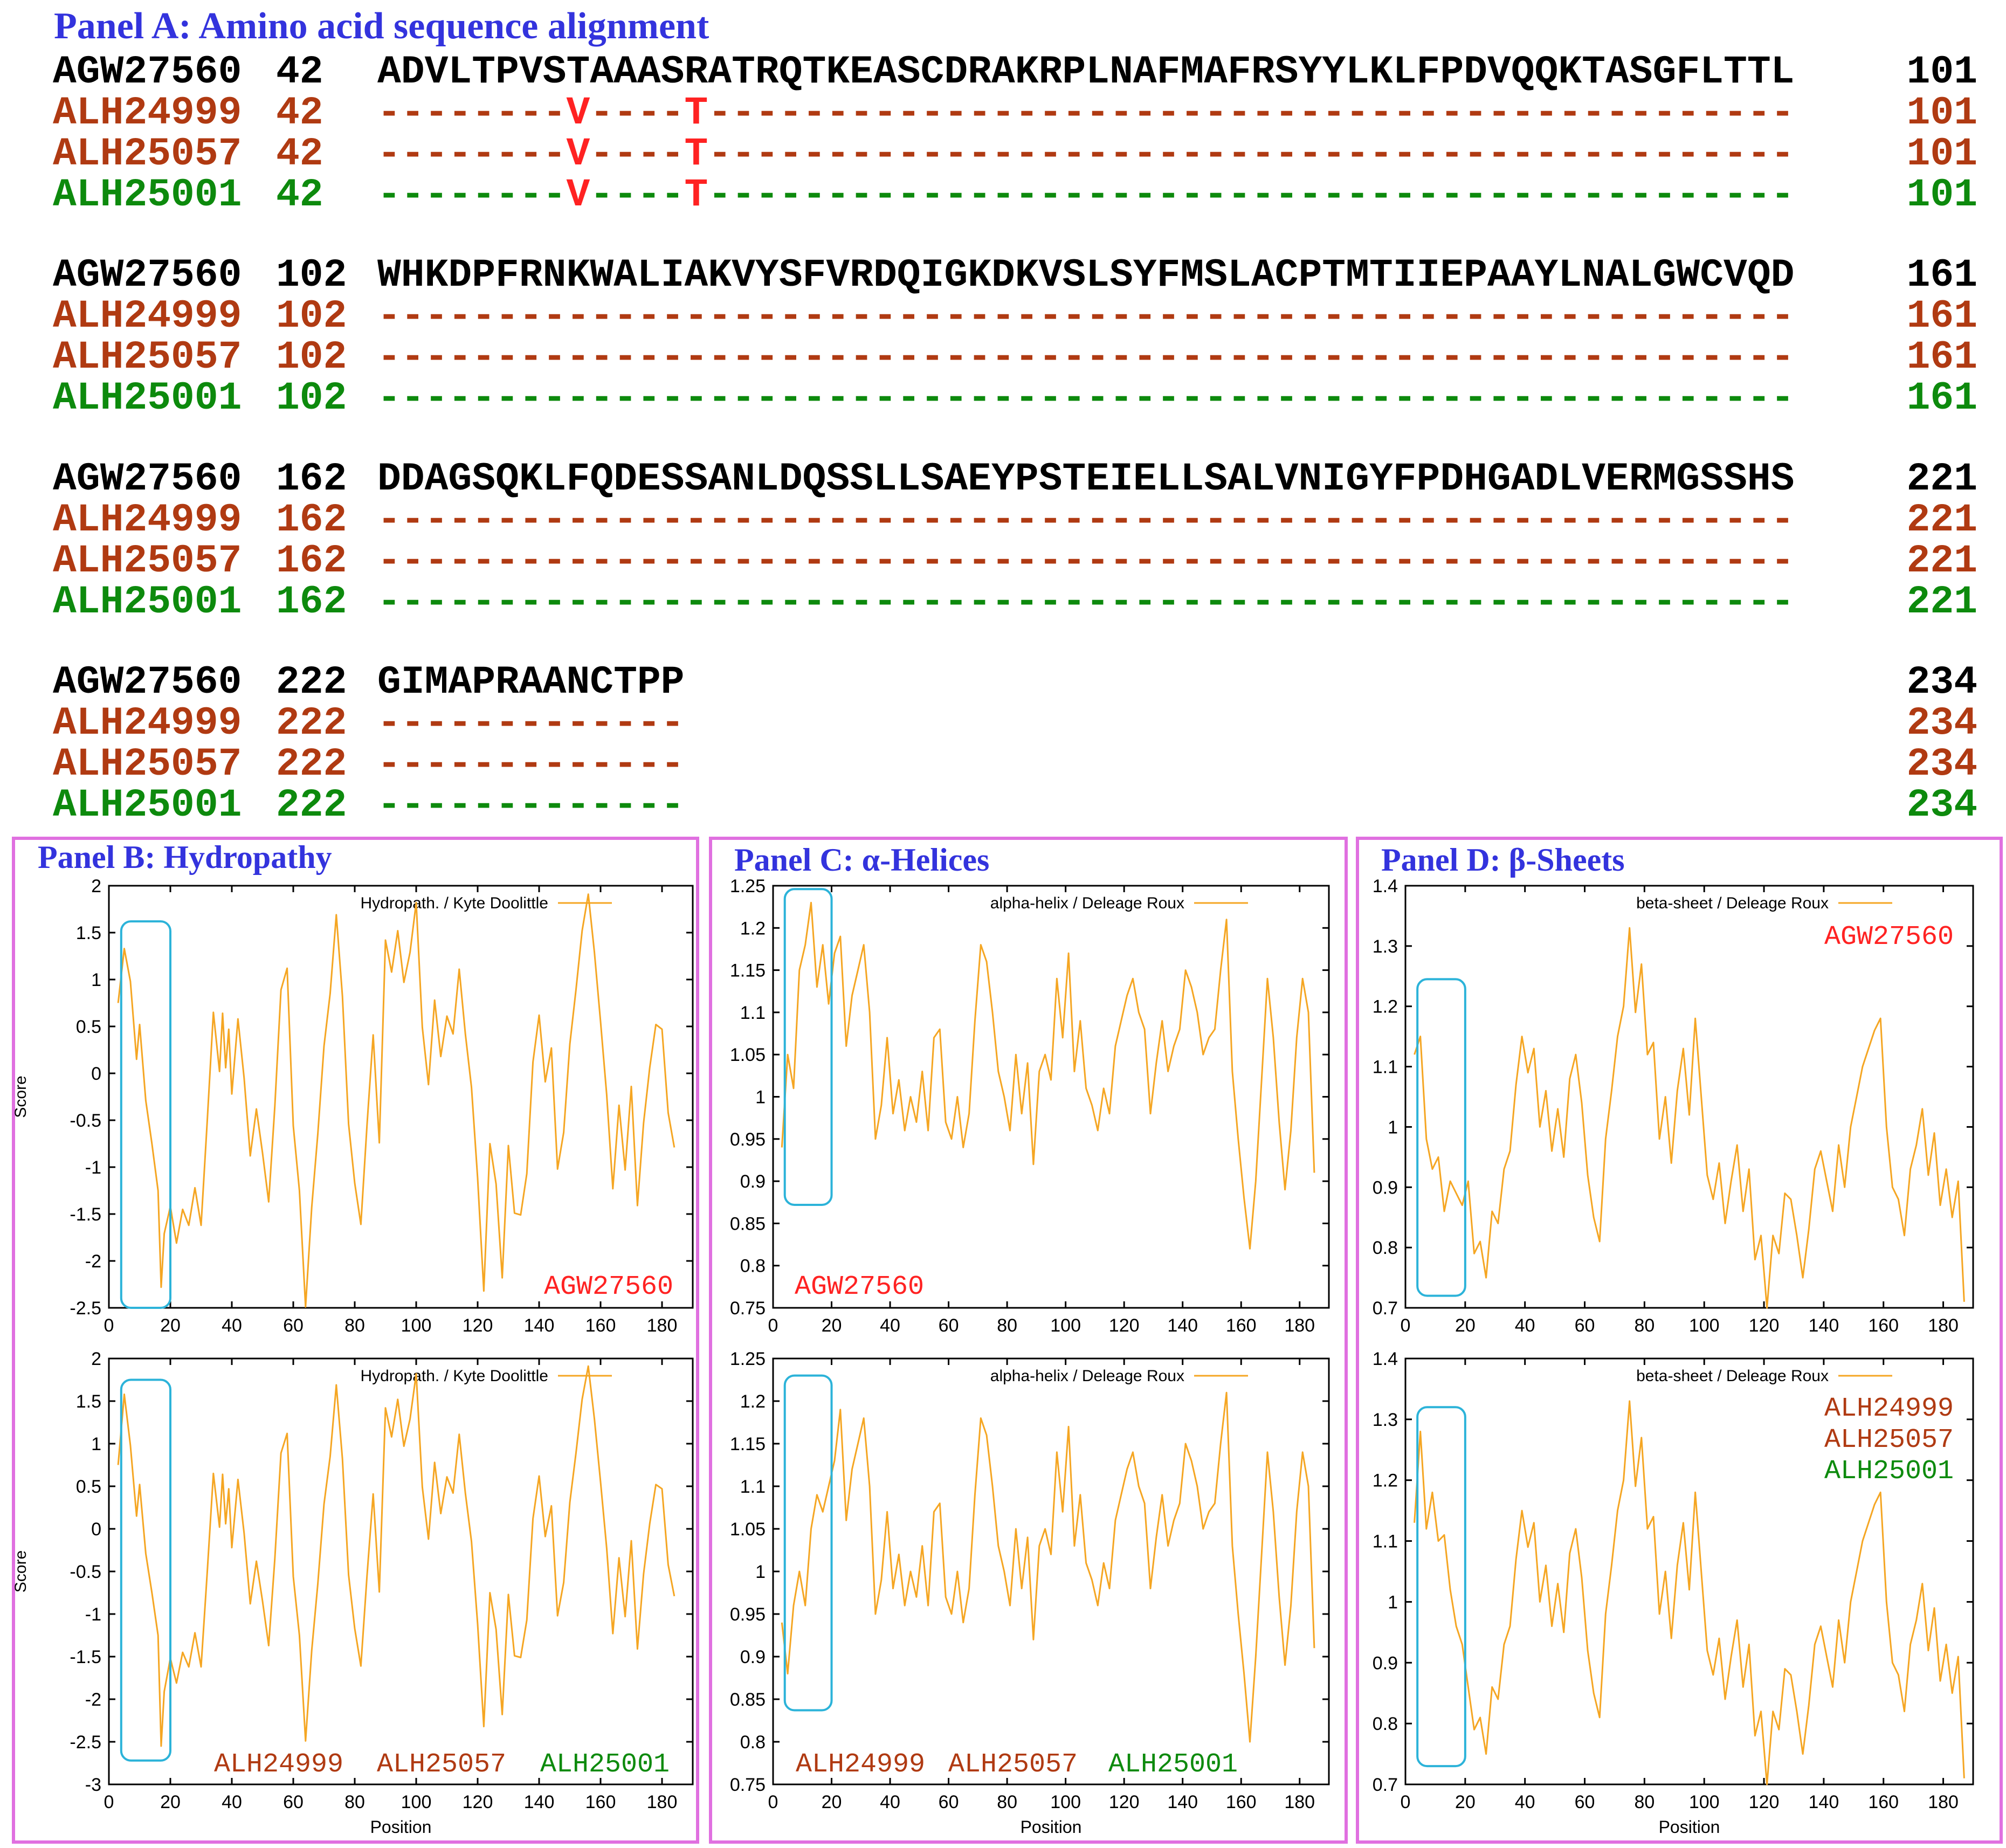 This screenshot has width=2006, height=1848. I want to click on y-tick-label: 0.75, so click(748, 1308).